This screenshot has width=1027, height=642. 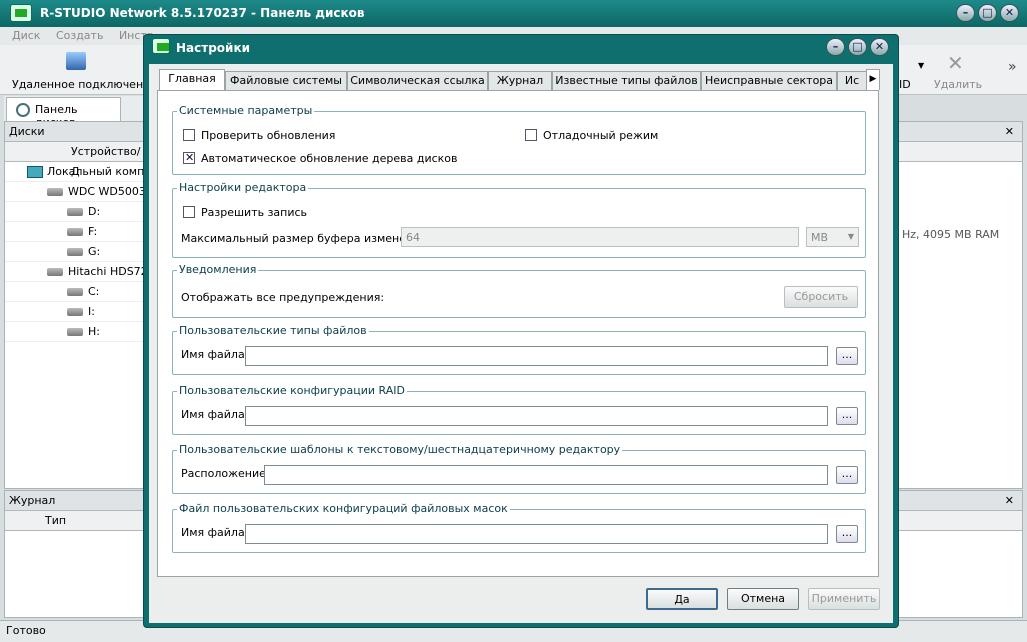 I want to click on buffer-unit-value: MB, so click(x=820, y=237).